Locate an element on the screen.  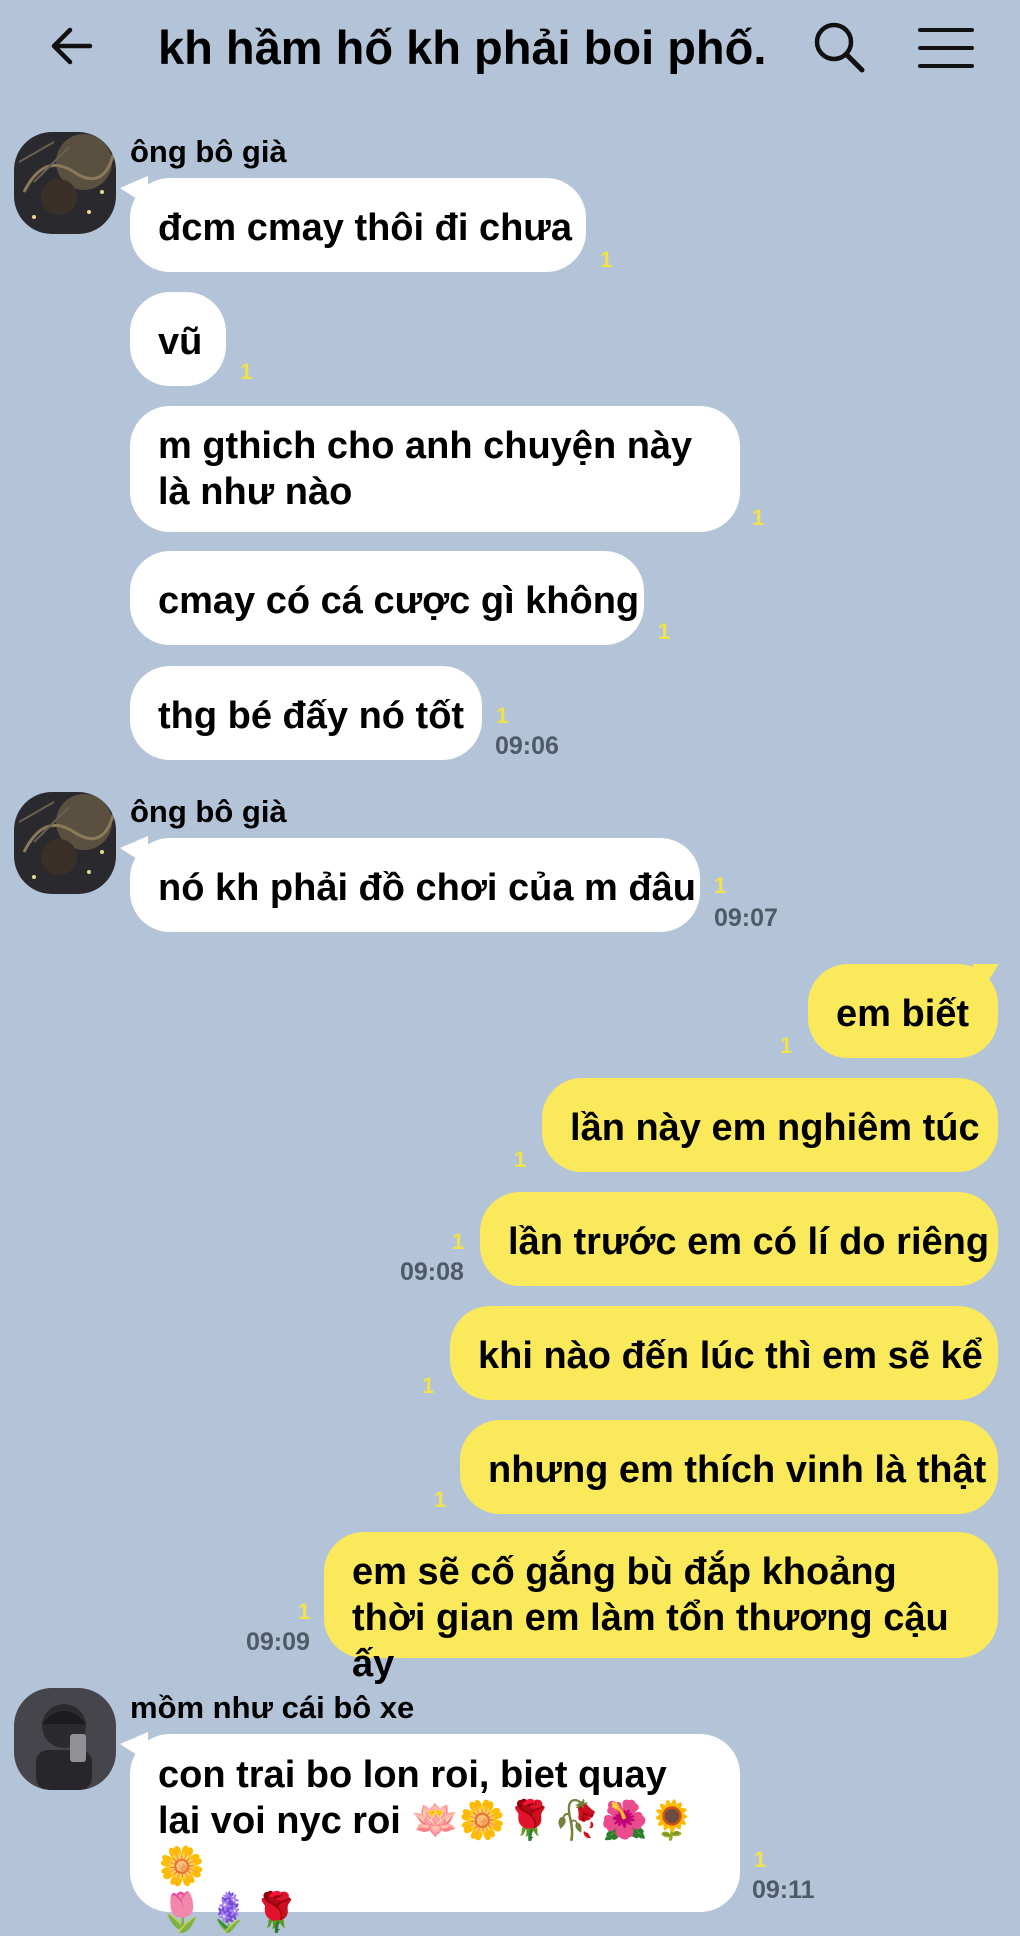
hamburger-menu-icon is located at coordinates (946, 48).